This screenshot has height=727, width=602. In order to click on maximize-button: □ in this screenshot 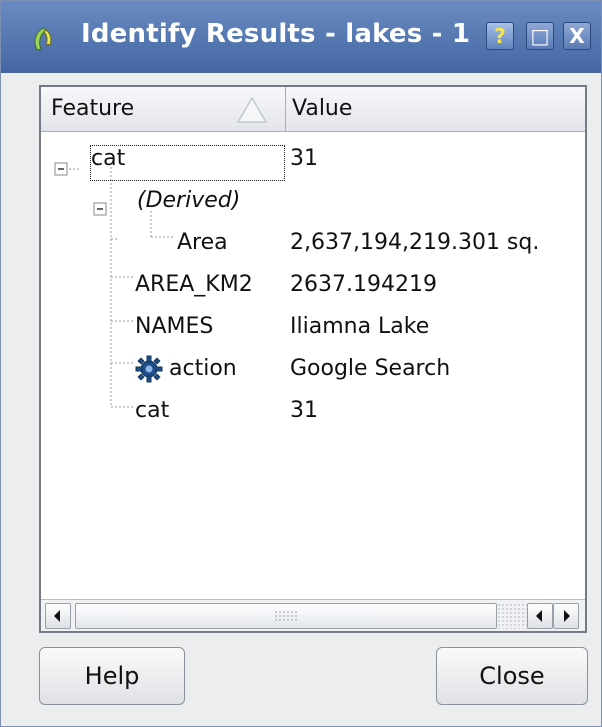, I will do `click(540, 36)`.